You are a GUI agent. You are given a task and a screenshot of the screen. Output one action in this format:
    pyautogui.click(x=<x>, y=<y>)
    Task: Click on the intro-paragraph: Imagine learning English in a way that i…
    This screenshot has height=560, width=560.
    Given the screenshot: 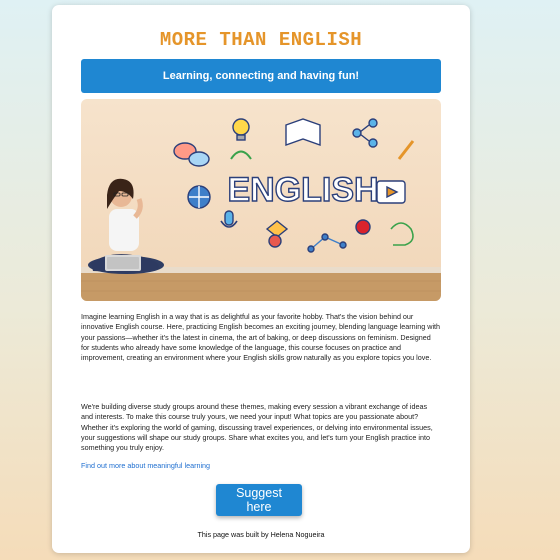 What is the action you would take?
    pyautogui.click(x=261, y=337)
    